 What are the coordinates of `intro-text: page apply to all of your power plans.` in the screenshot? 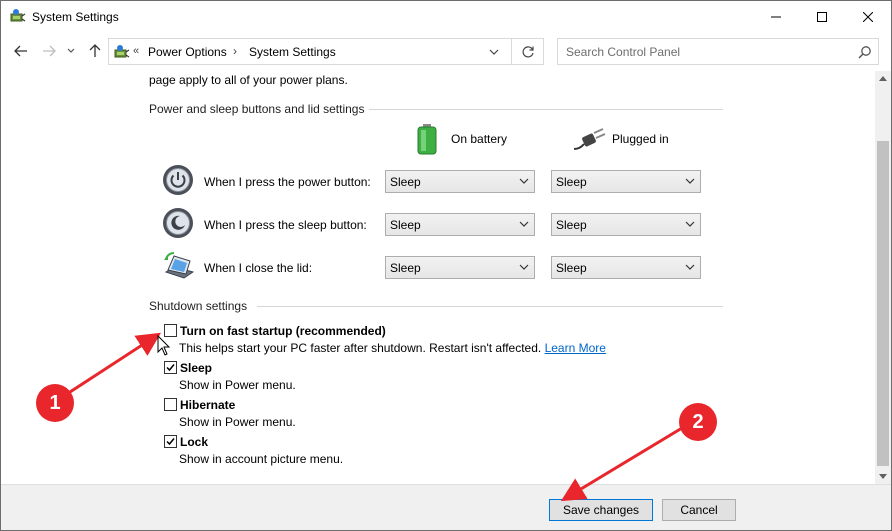 It's located at (248, 80).